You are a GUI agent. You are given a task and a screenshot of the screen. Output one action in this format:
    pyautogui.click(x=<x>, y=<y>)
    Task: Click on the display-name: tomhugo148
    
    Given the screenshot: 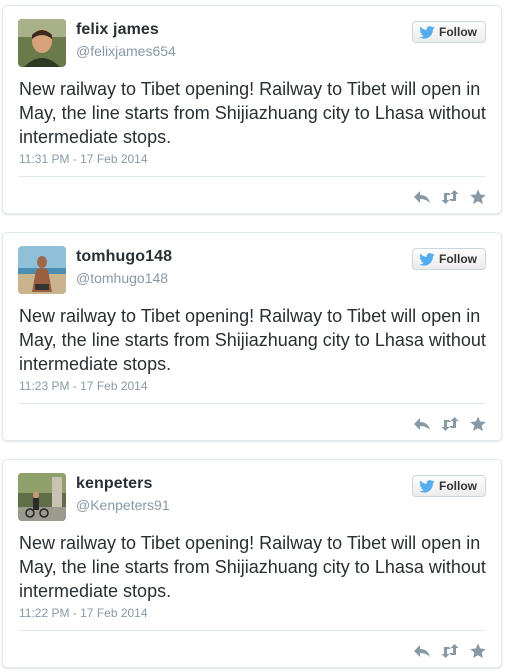 What is the action you would take?
    pyautogui.click(x=124, y=257)
    